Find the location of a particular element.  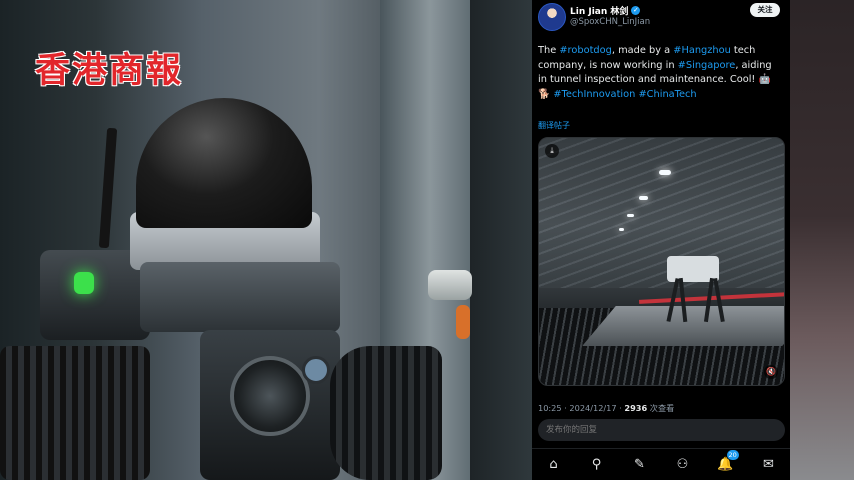

search-icon: ⚲ is located at coordinates (597, 465).